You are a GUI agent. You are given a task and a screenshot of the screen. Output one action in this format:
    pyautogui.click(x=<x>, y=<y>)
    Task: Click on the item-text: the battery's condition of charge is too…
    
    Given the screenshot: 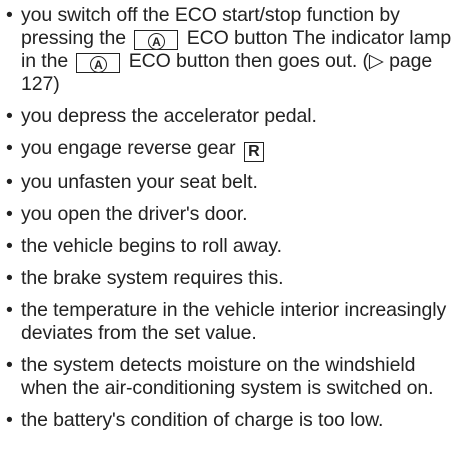 What is the action you would take?
    pyautogui.click(x=202, y=420)
    